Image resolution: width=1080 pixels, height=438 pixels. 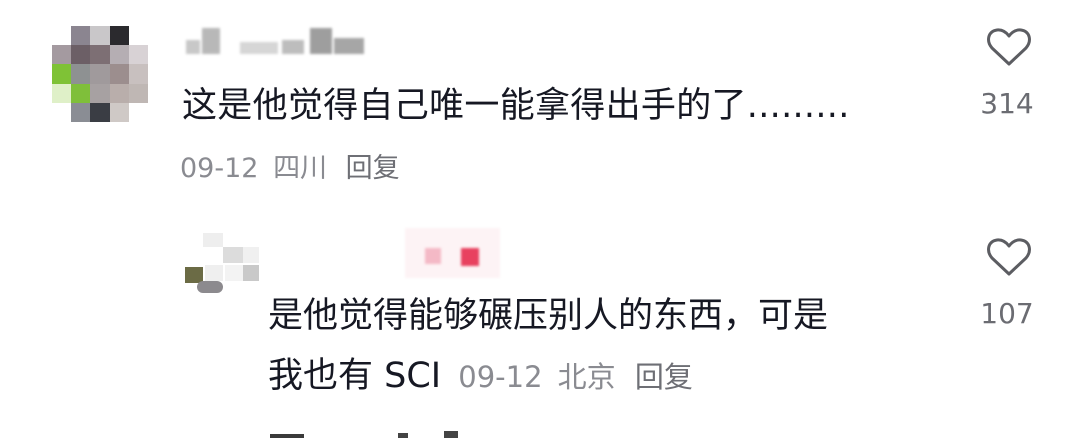 What do you see at coordinates (1007, 313) in the screenshot?
I see `like-count: 107` at bounding box center [1007, 313].